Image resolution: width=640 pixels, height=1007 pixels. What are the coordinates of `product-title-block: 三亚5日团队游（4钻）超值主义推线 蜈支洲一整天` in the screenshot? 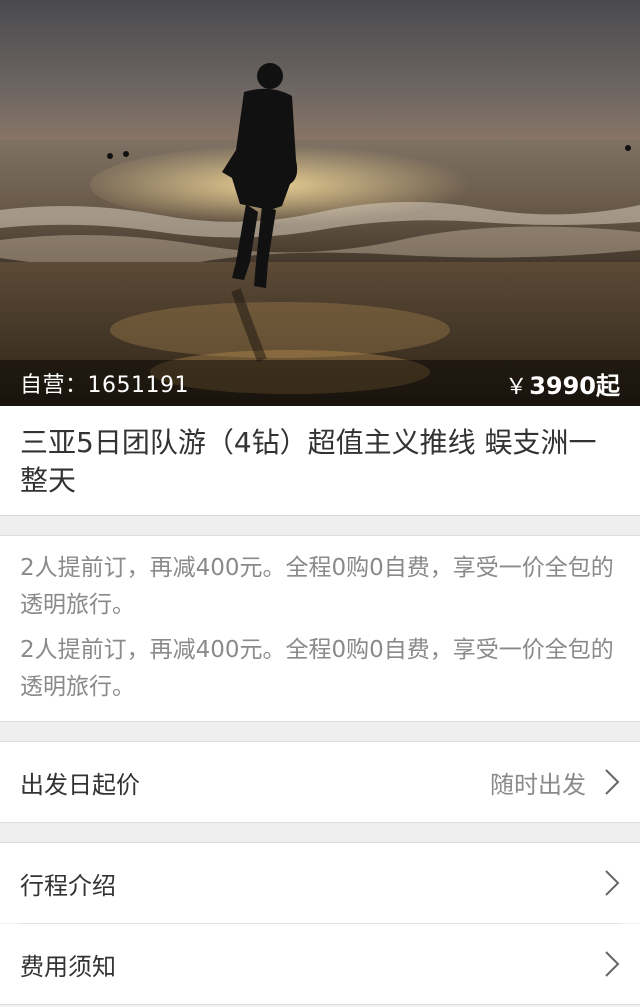 It's located at (320, 461).